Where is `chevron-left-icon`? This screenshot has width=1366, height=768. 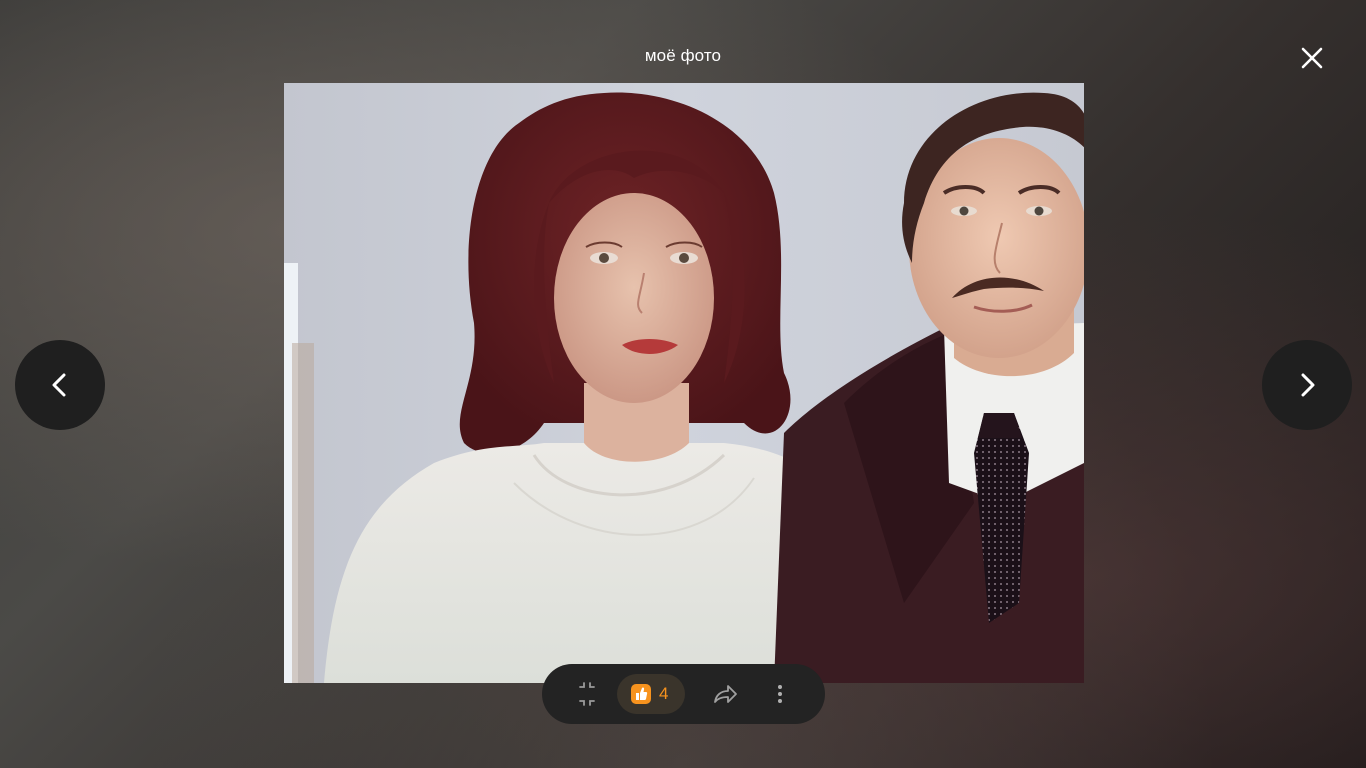 chevron-left-icon is located at coordinates (59, 385).